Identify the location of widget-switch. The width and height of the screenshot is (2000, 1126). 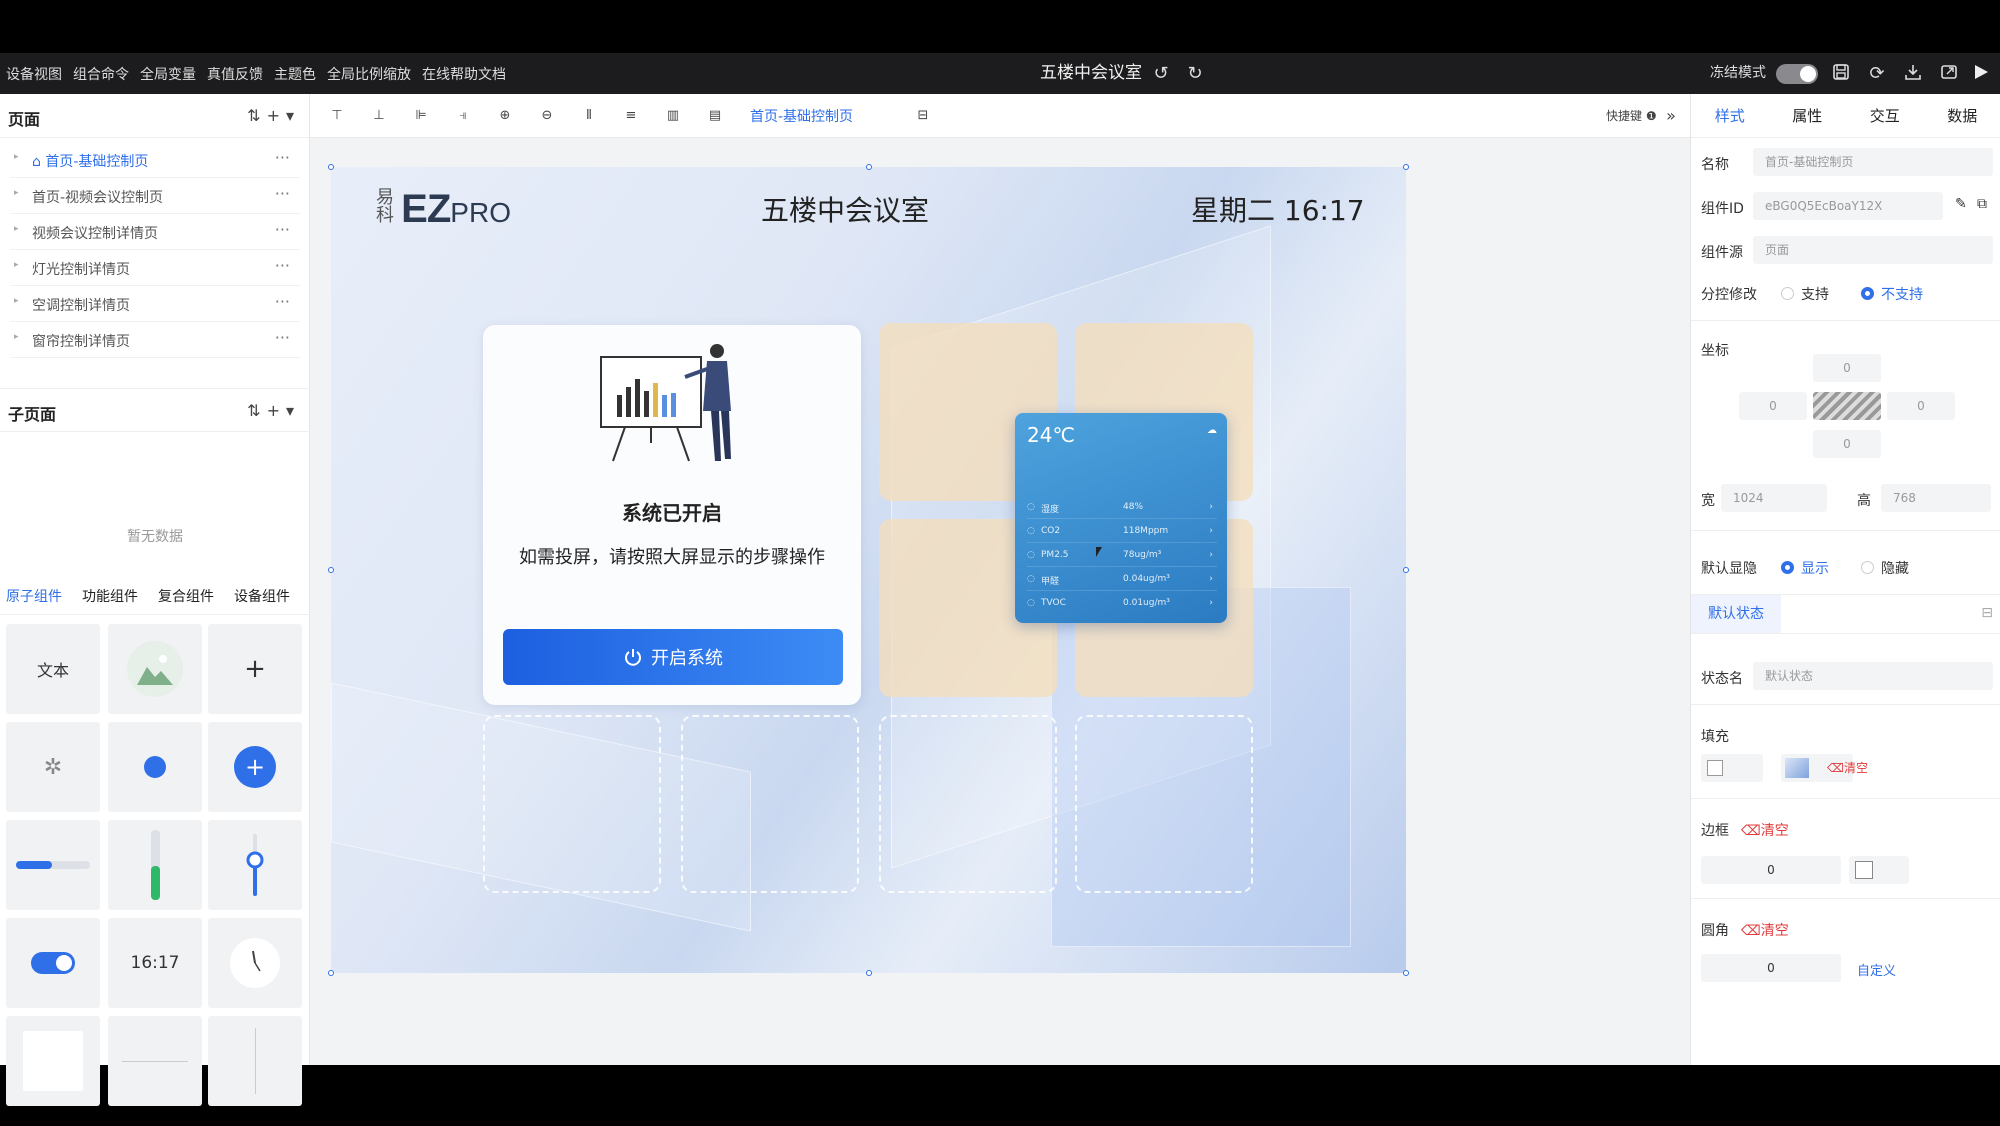
(53, 963).